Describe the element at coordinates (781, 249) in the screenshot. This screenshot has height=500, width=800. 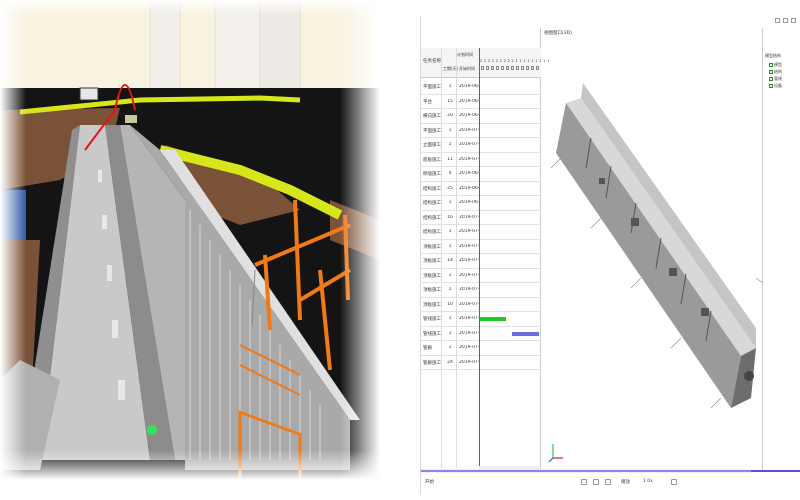
I see `model-tree-panel: 模型结构 模型 结构 管线 设备` at that location.